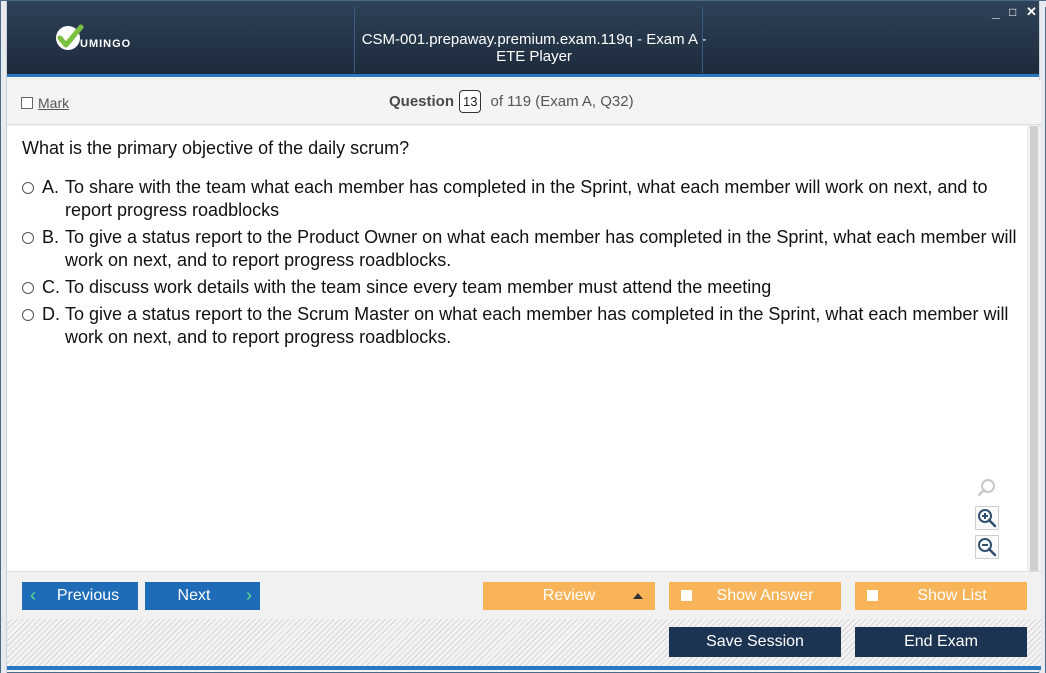 This screenshot has height=673, width=1046. What do you see at coordinates (987, 518) in the screenshot?
I see `zoom-in-icon` at bounding box center [987, 518].